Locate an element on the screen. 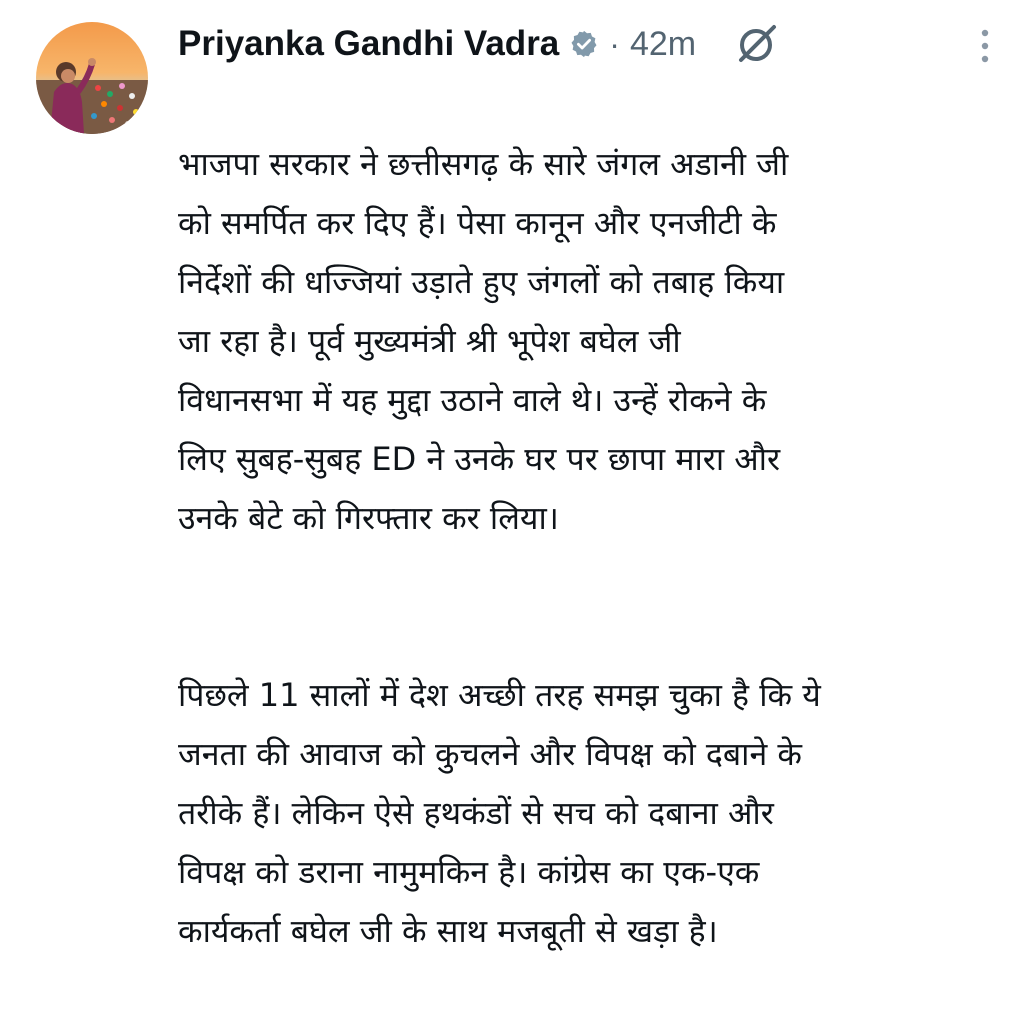 The height and width of the screenshot is (1020, 1024). verified-badge-icon is located at coordinates (584, 44).